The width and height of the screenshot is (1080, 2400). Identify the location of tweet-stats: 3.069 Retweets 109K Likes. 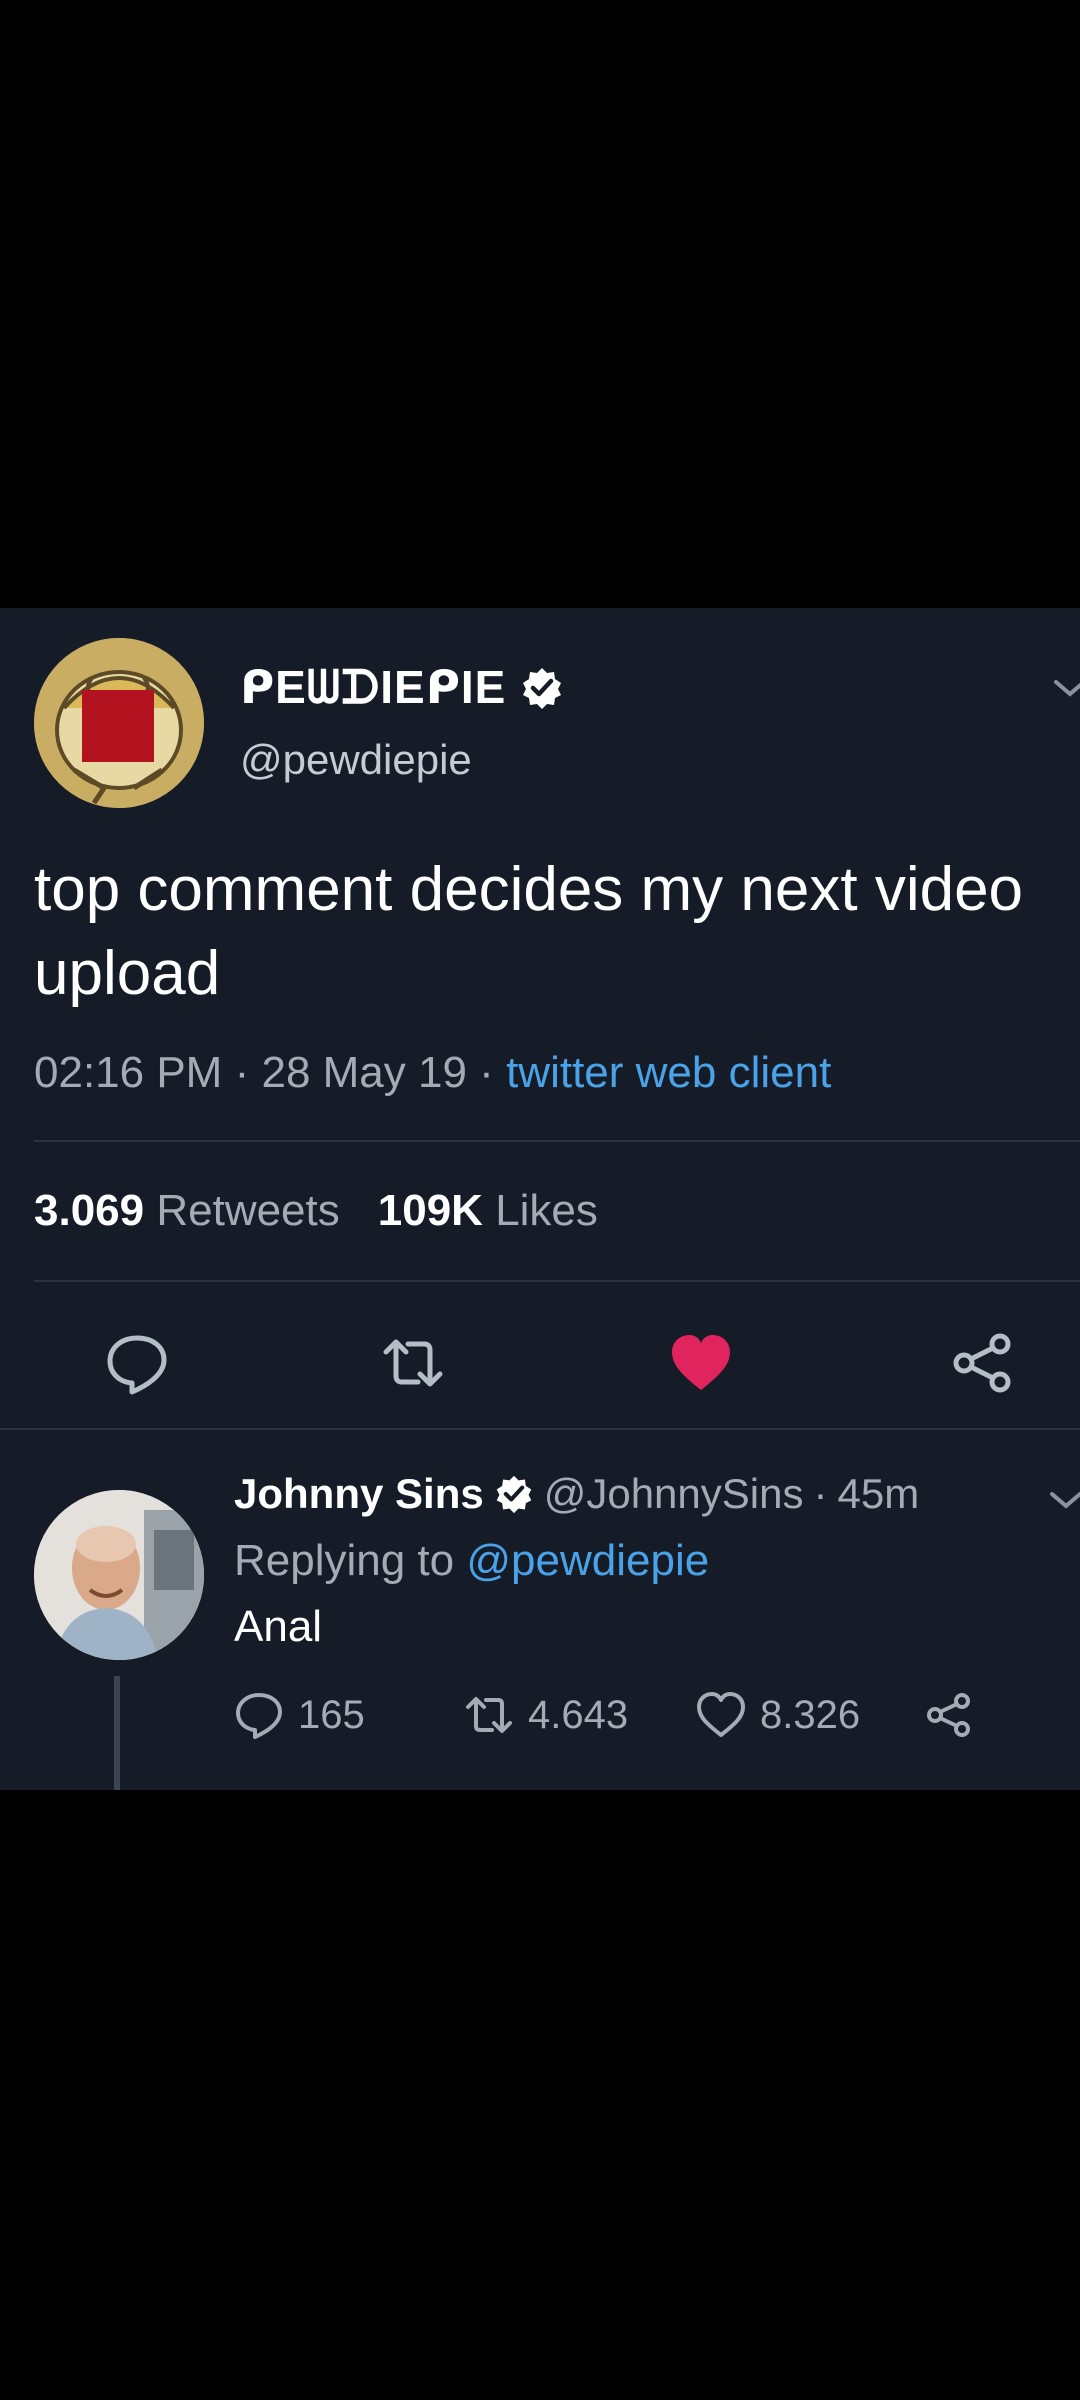
(316, 1211).